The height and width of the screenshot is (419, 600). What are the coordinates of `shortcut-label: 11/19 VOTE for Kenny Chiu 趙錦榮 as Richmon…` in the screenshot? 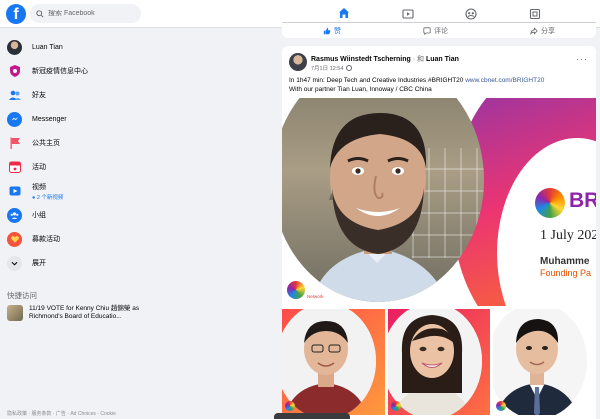 It's located at (84, 312).